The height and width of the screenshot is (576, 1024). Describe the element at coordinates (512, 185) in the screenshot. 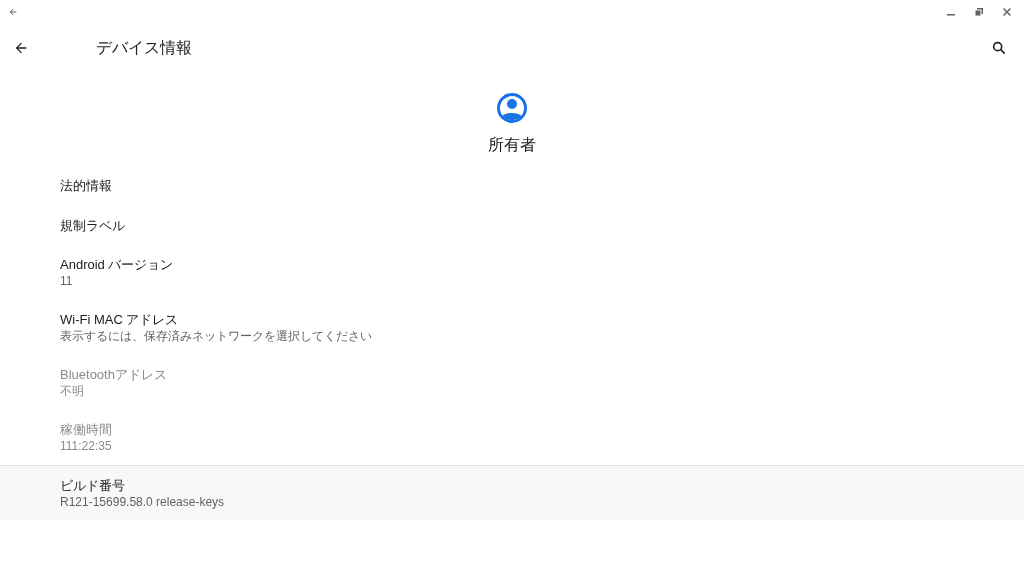

I see `settings-item: 法的情報` at that location.